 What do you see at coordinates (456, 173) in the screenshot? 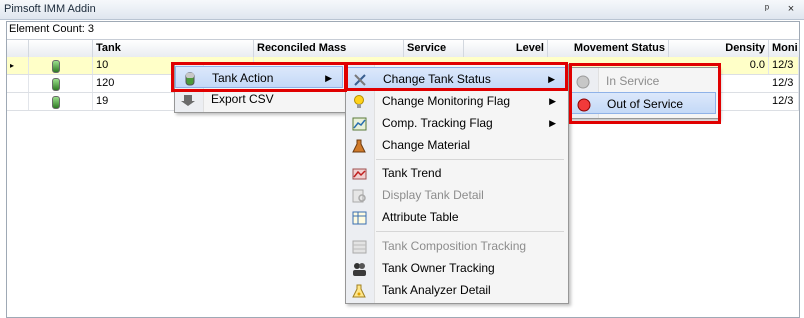
I see `menu-item-tank-trend: Tank Trend` at bounding box center [456, 173].